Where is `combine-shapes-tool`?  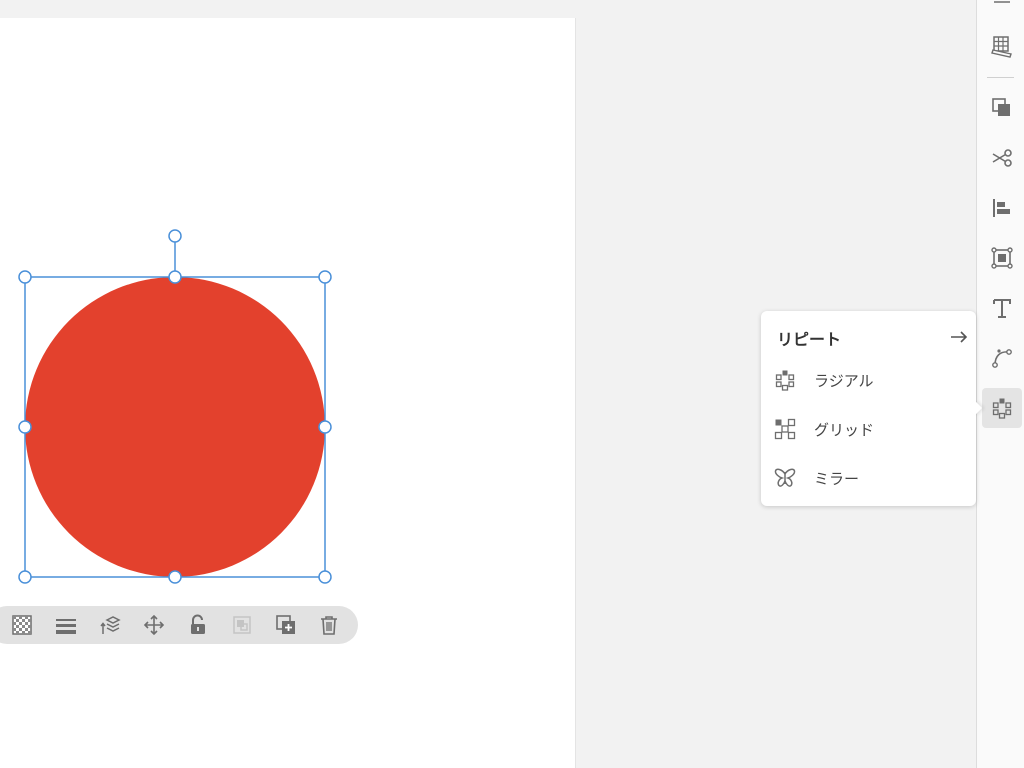 combine-shapes-tool is located at coordinates (1002, 108).